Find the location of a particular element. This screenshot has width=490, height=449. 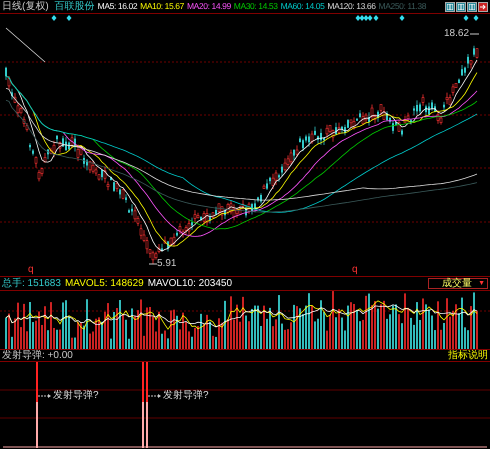

low-price-label: 5.91 is located at coordinates (166, 264).